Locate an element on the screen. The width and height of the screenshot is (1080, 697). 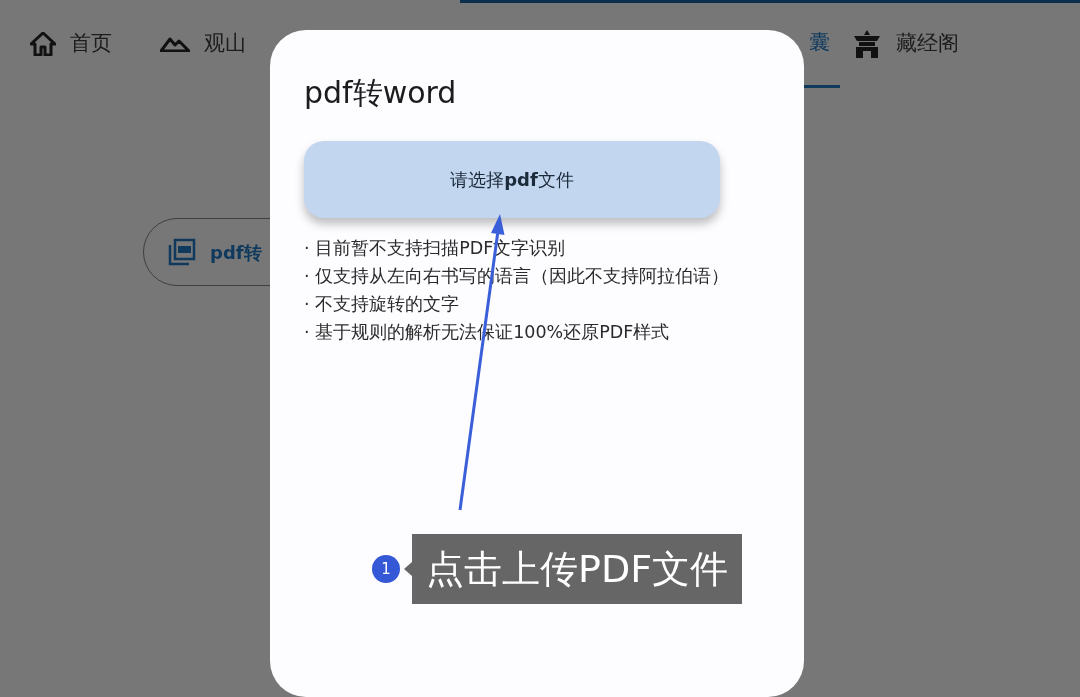
nav-tab: 首页 is located at coordinates (71, 44).